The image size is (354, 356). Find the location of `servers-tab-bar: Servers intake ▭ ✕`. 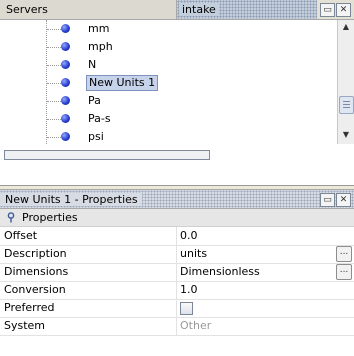

servers-tab-bar: Servers intake ▭ ✕ is located at coordinates (177, 10).